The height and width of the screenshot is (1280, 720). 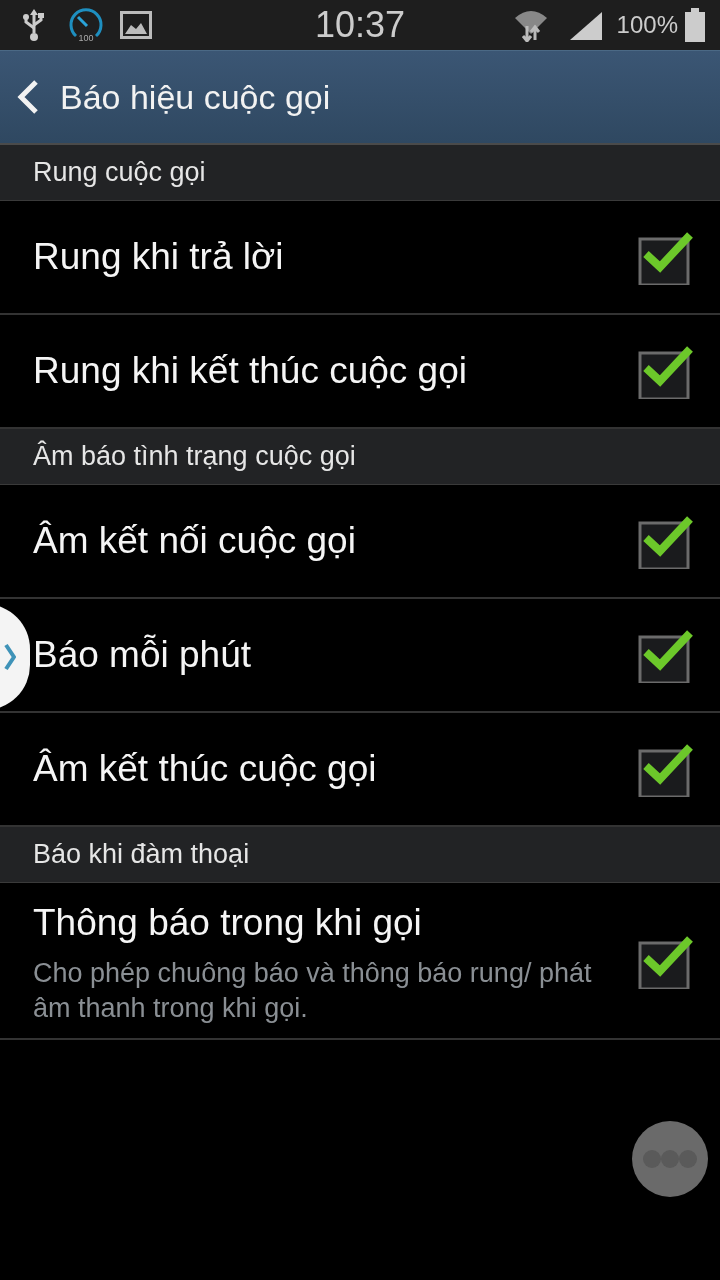 What do you see at coordinates (136, 25) in the screenshot?
I see `image-icon` at bounding box center [136, 25].